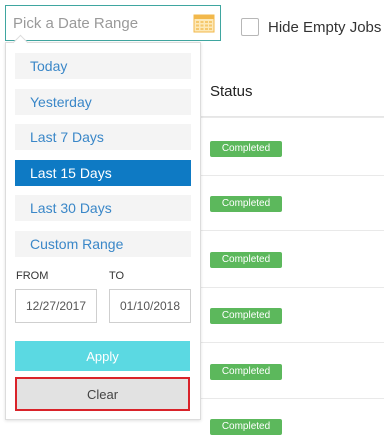 This screenshot has width=384, height=435. What do you see at coordinates (103, 244) in the screenshot?
I see `range-option-custom-range: Custom Range` at bounding box center [103, 244].